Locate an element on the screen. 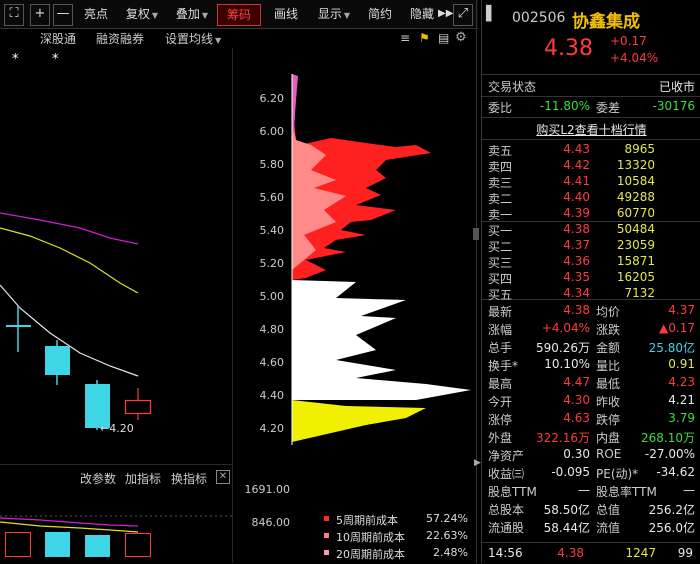 The image size is (700, 564). highlight-button: 亮点 is located at coordinates (96, 14).